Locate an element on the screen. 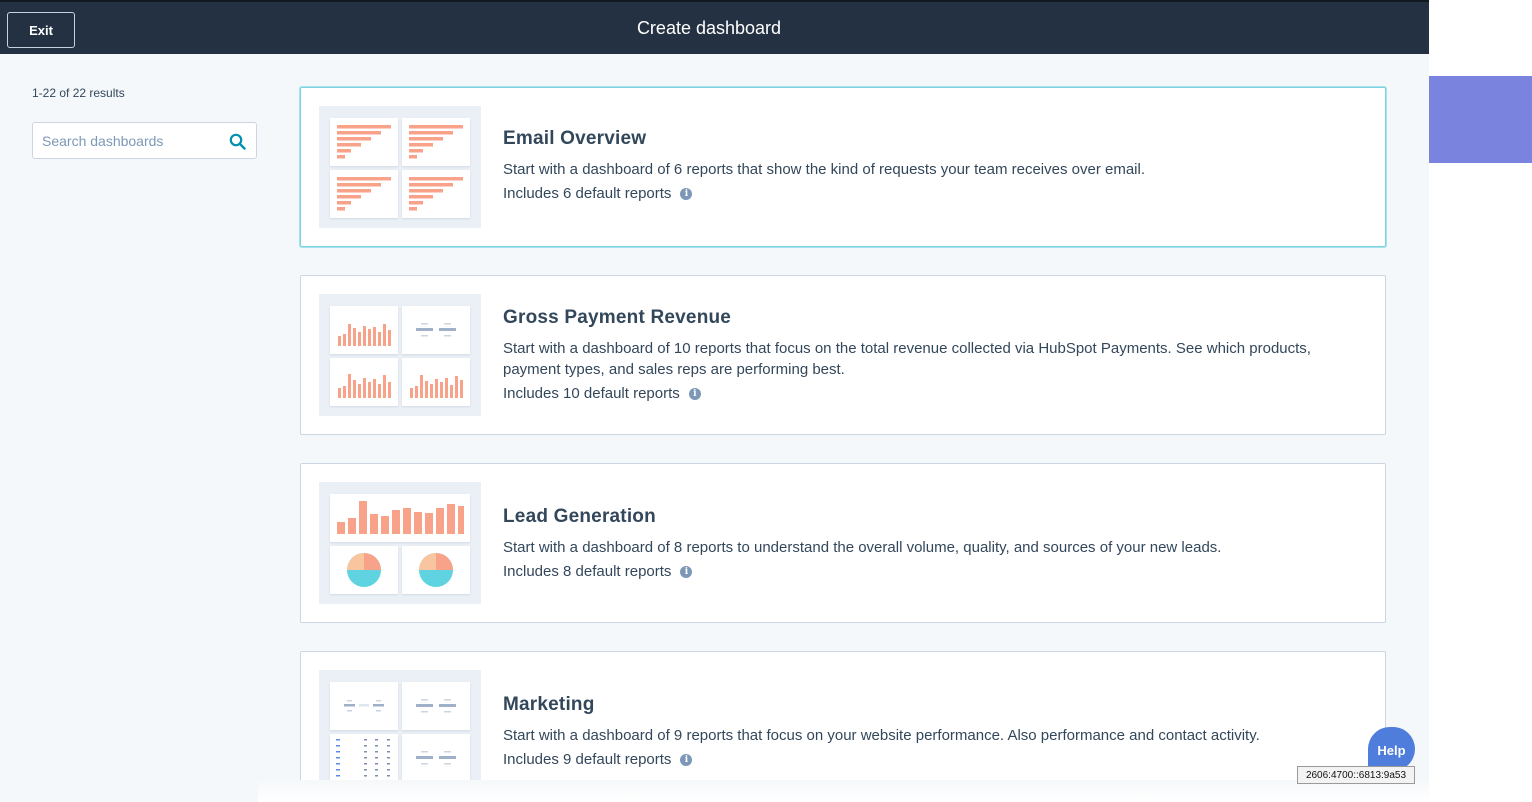  card-title: Email Overview is located at coordinates (575, 138).